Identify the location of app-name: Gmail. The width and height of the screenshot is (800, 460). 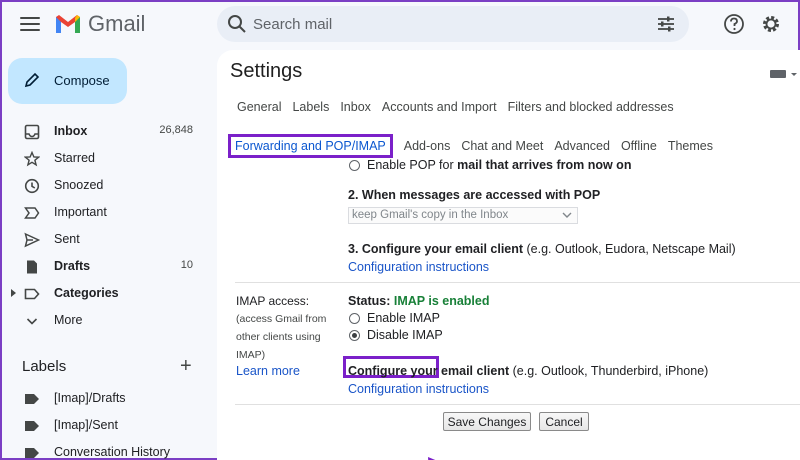
(117, 23).